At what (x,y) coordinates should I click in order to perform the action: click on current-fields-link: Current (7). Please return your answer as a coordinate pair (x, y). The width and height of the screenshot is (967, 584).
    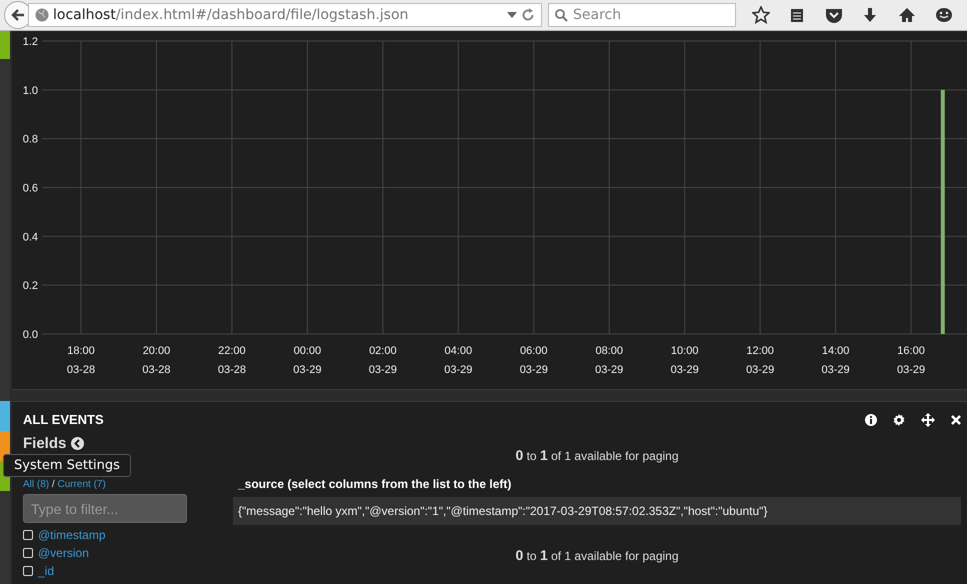
    Looking at the image, I should click on (81, 484).